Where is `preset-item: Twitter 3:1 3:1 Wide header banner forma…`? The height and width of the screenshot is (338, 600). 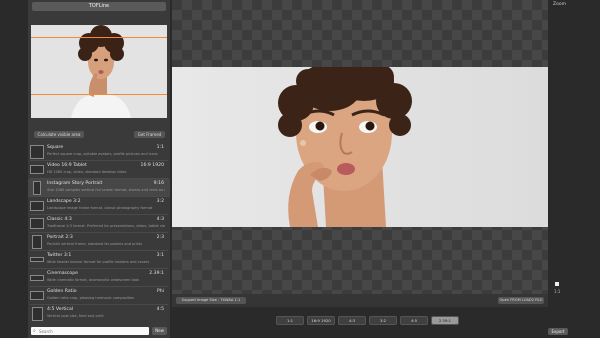
preset-item: Twitter 3:1 3:1 Wide header banner forma… is located at coordinates (99, 260).